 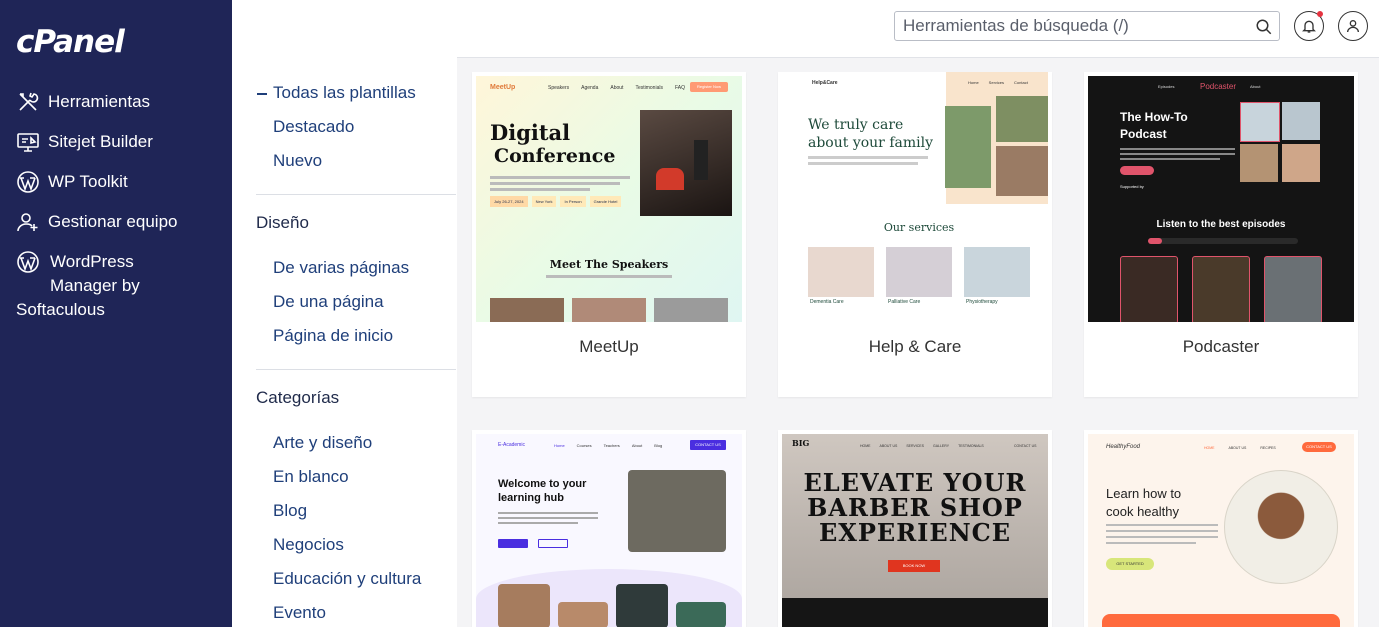 I want to click on preview-brand: HealthyFood, so click(x=1123, y=447).